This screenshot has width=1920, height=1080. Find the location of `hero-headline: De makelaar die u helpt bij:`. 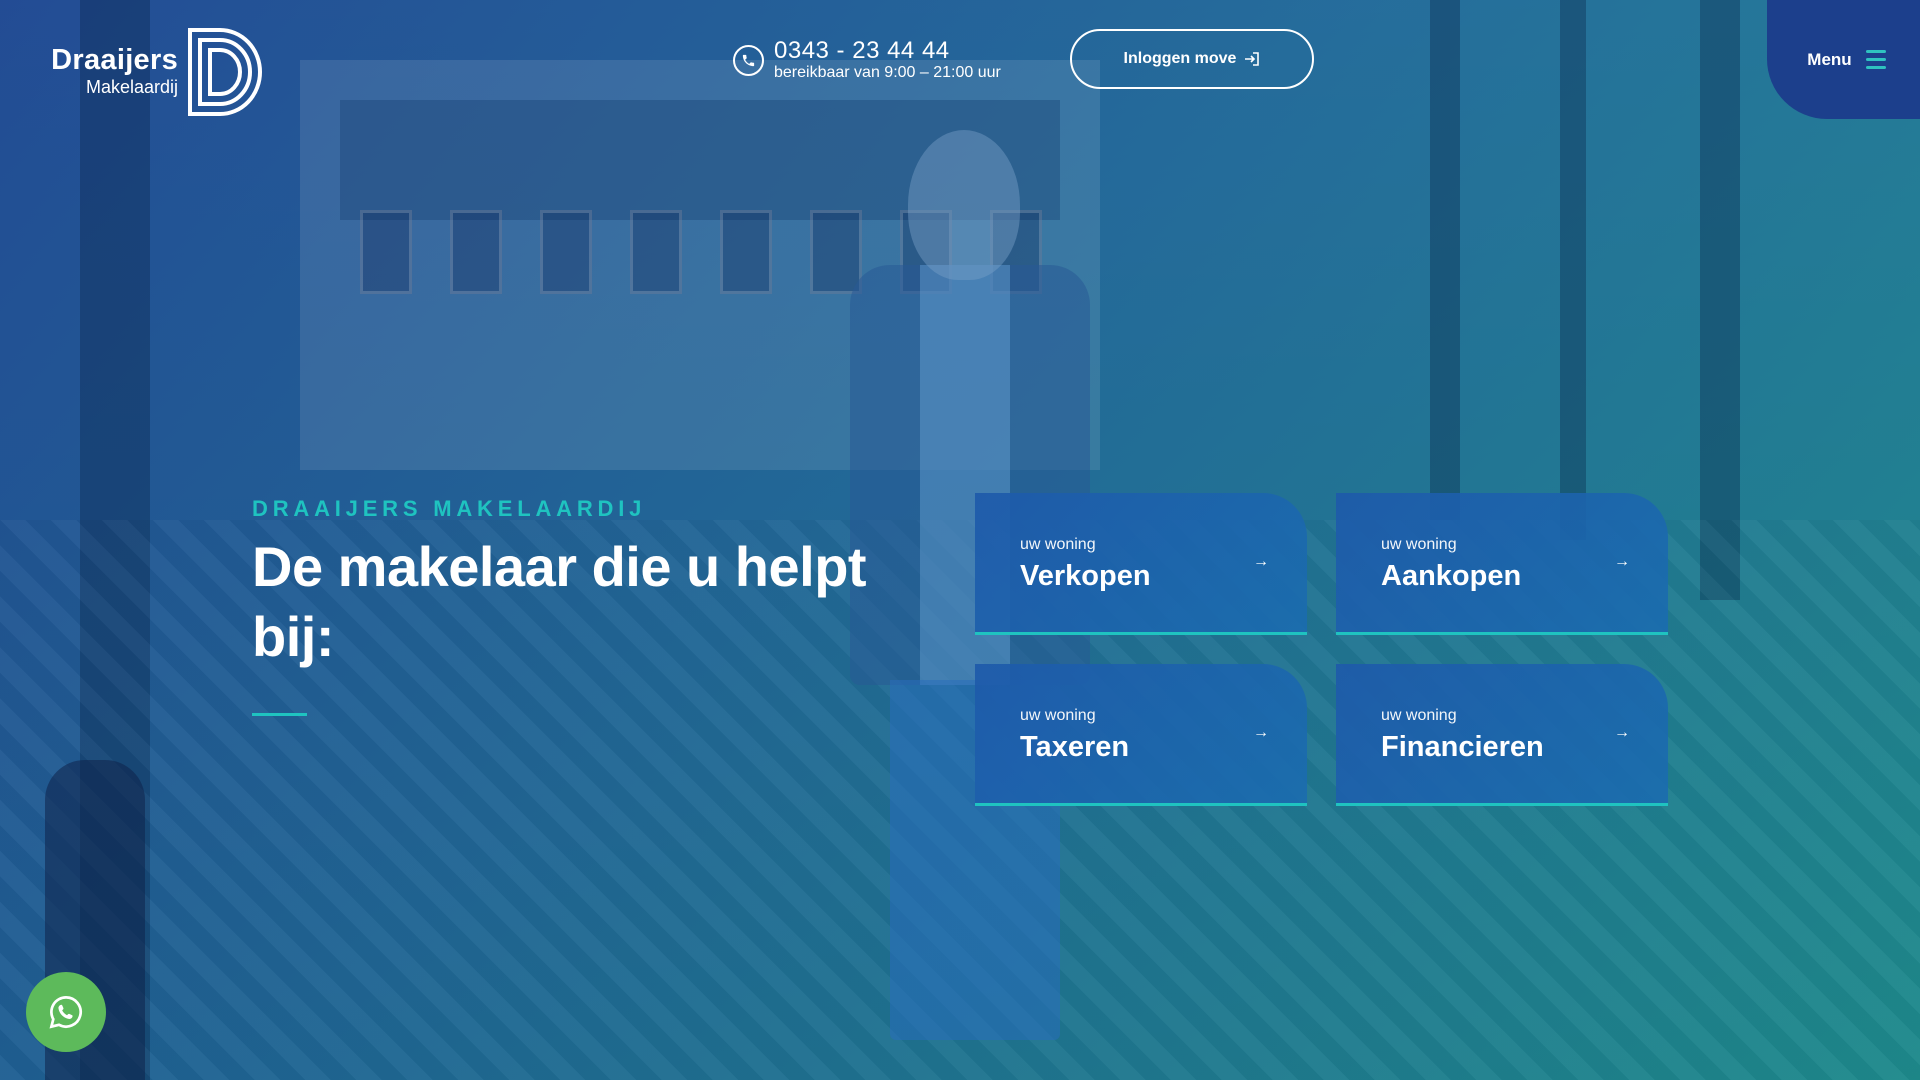

hero-headline: De makelaar die u helpt bij: is located at coordinates (559, 601).